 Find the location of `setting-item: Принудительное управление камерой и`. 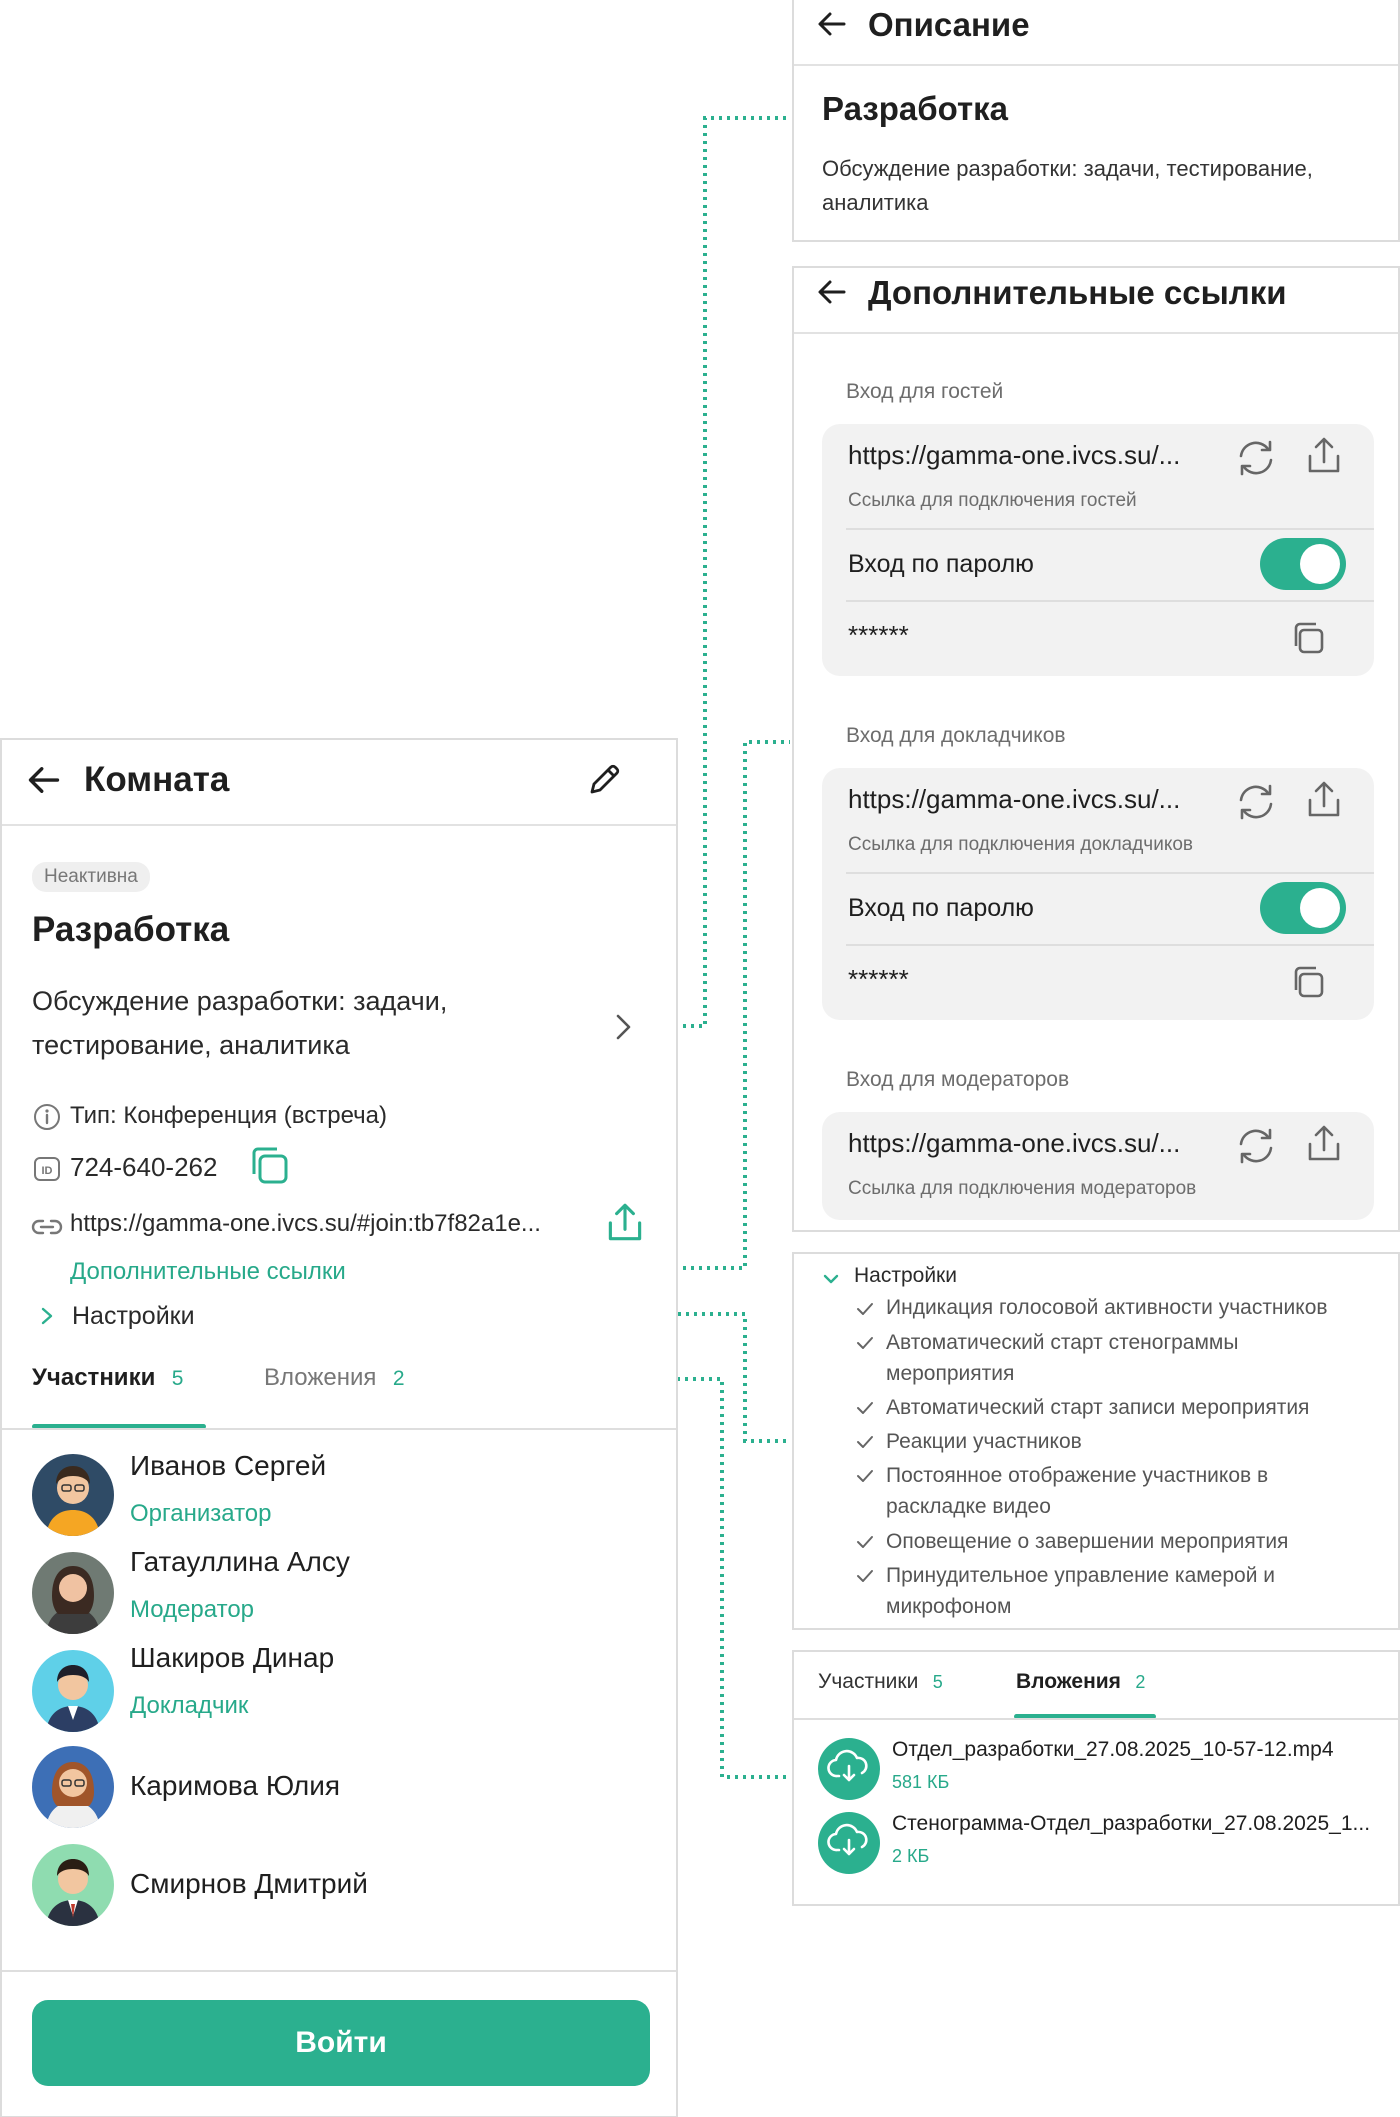

setting-item: Принудительное управление камерой и is located at coordinates (1081, 1575).